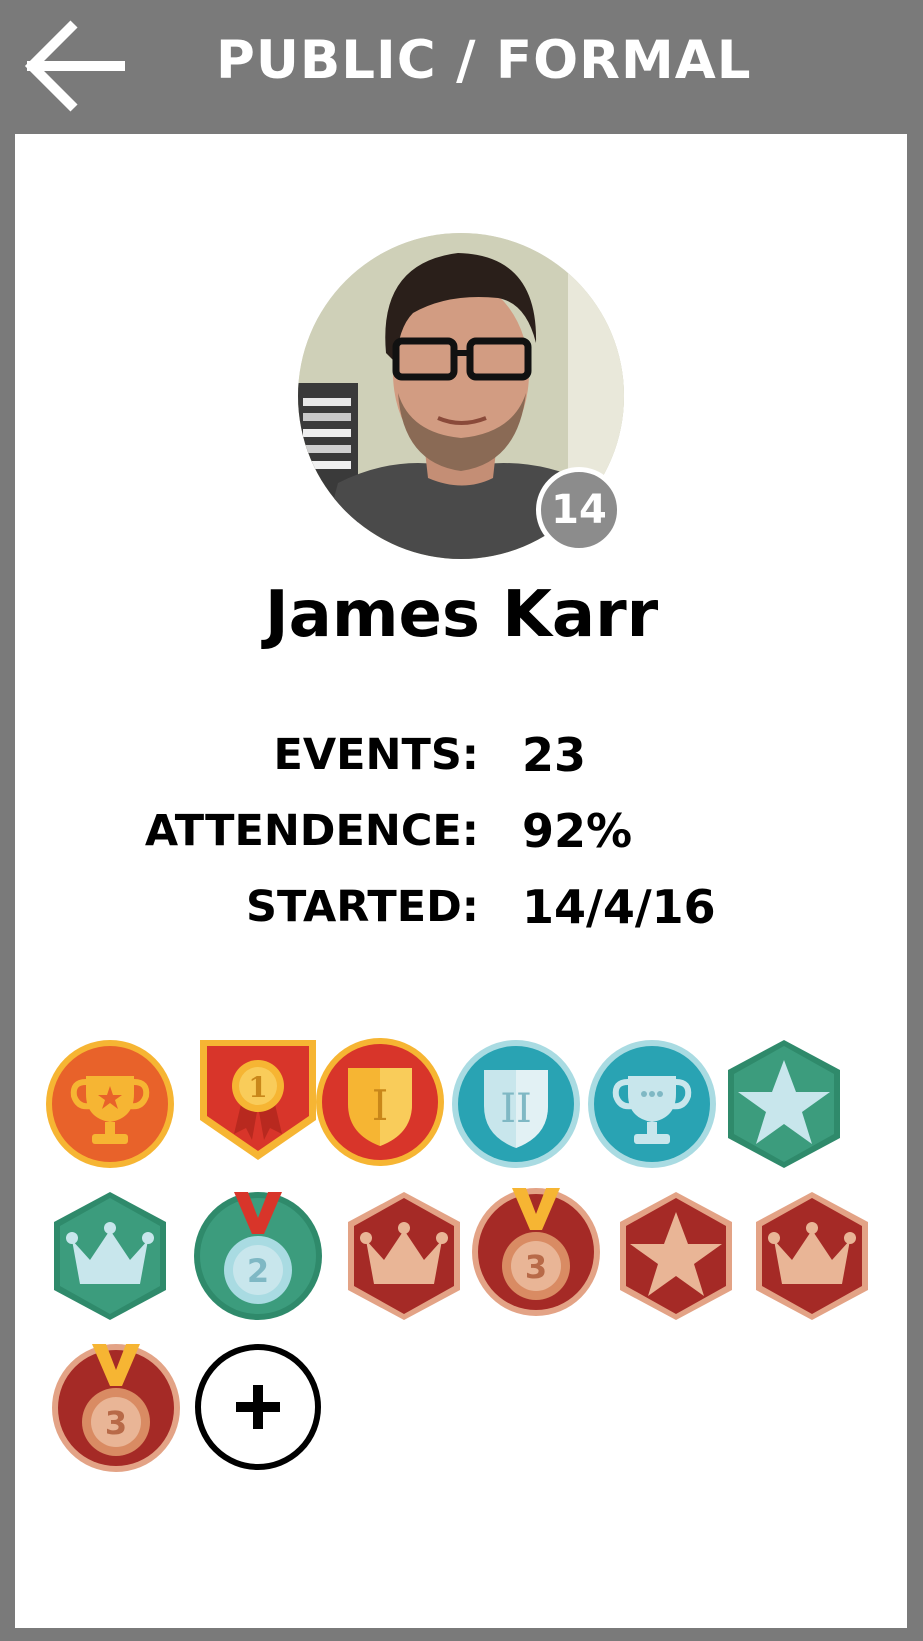 Image resolution: width=923 pixels, height=1641 pixels. Describe the element at coordinates (380, 1105) in the screenshot. I see `svg-text: I` at that location.